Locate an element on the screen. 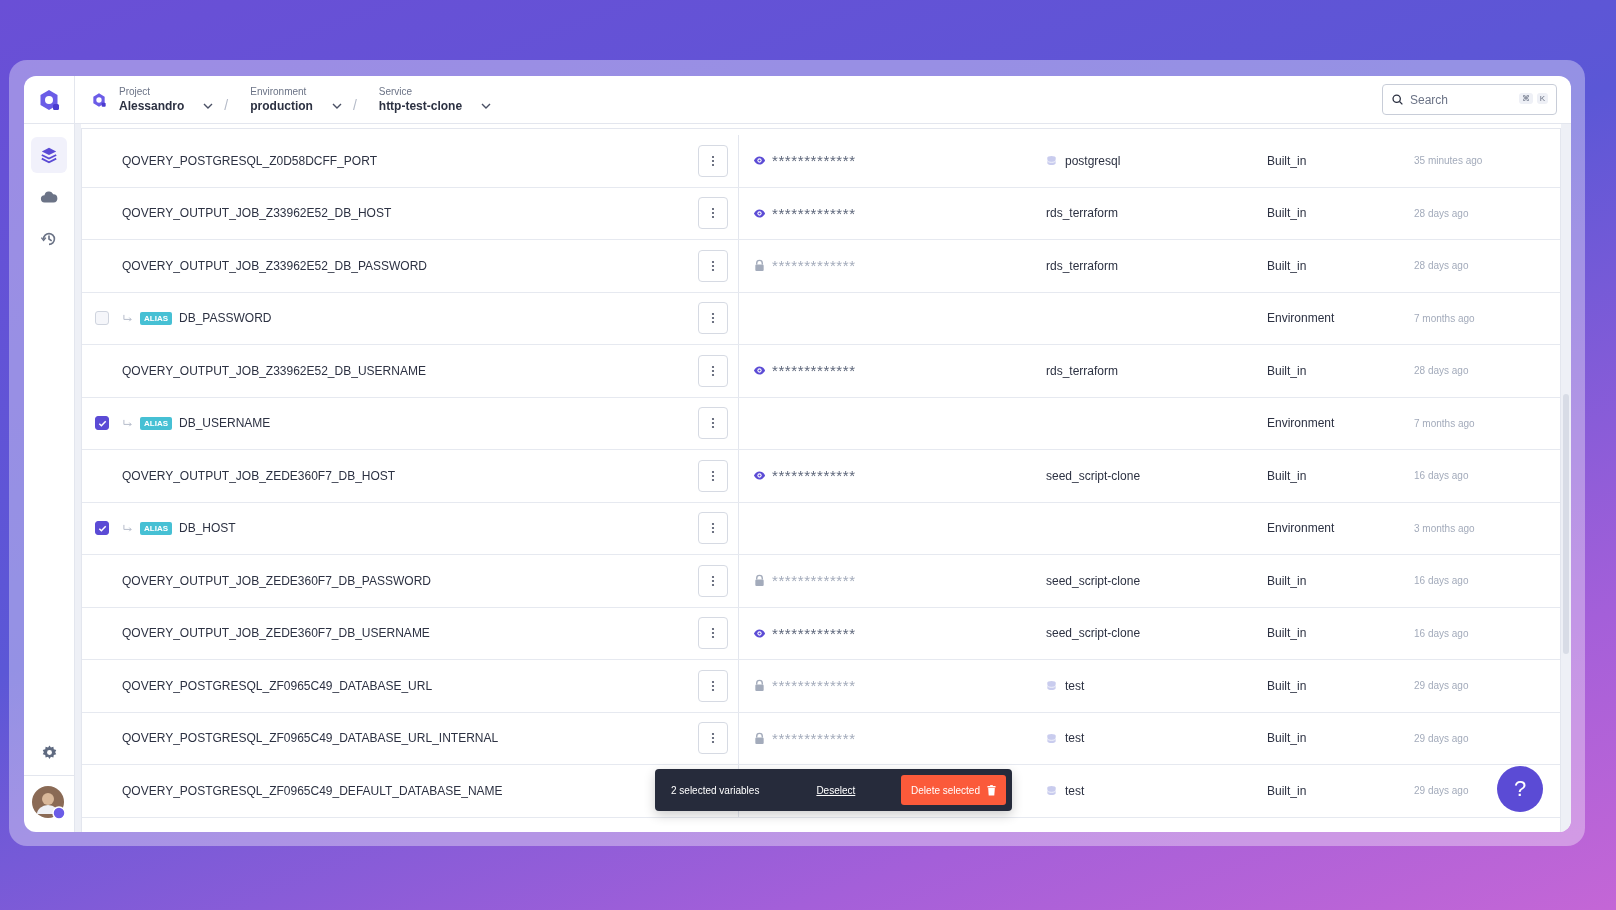 Image resolution: width=1616 pixels, height=910 pixels. variable-name: DB_USERNAME is located at coordinates (225, 423).